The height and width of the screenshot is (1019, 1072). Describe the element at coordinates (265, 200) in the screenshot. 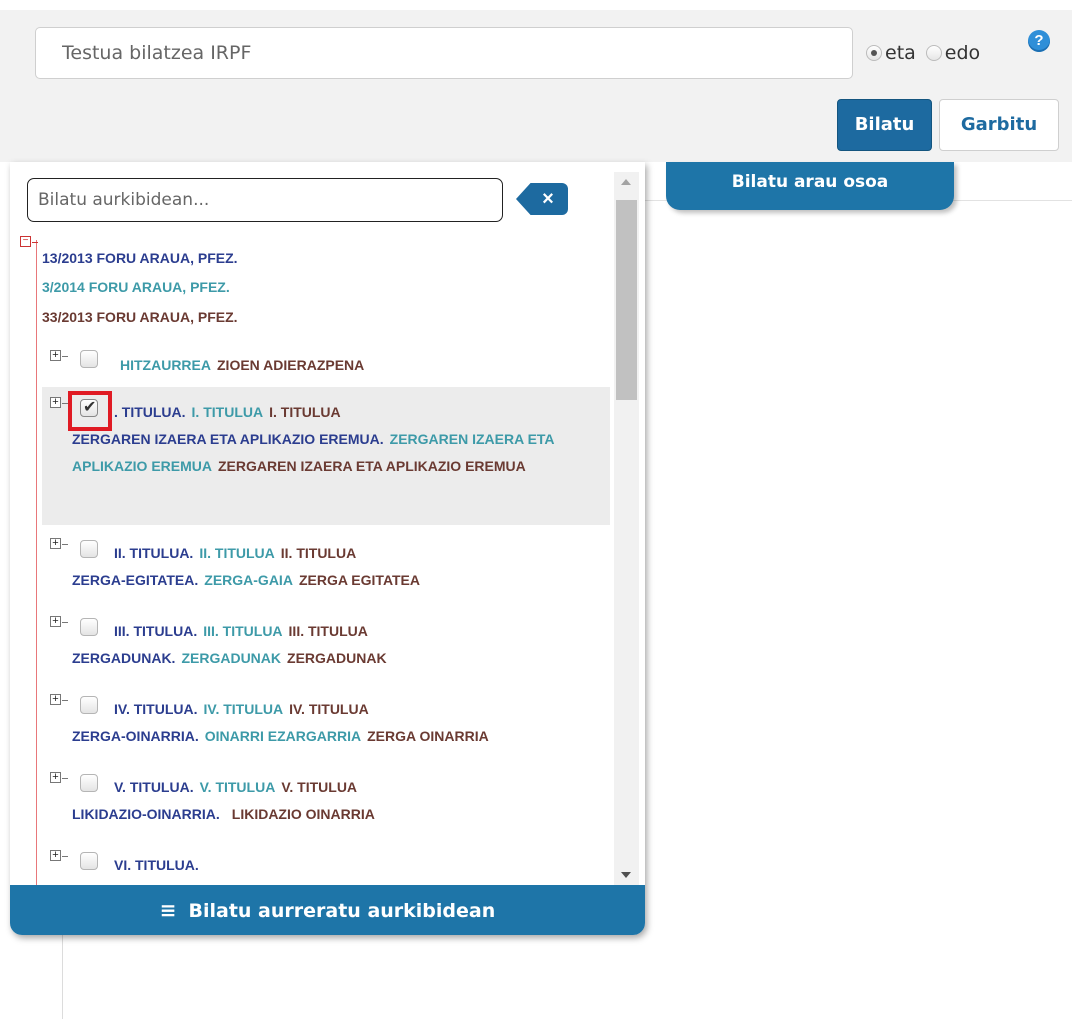

I see `index-search-input` at that location.